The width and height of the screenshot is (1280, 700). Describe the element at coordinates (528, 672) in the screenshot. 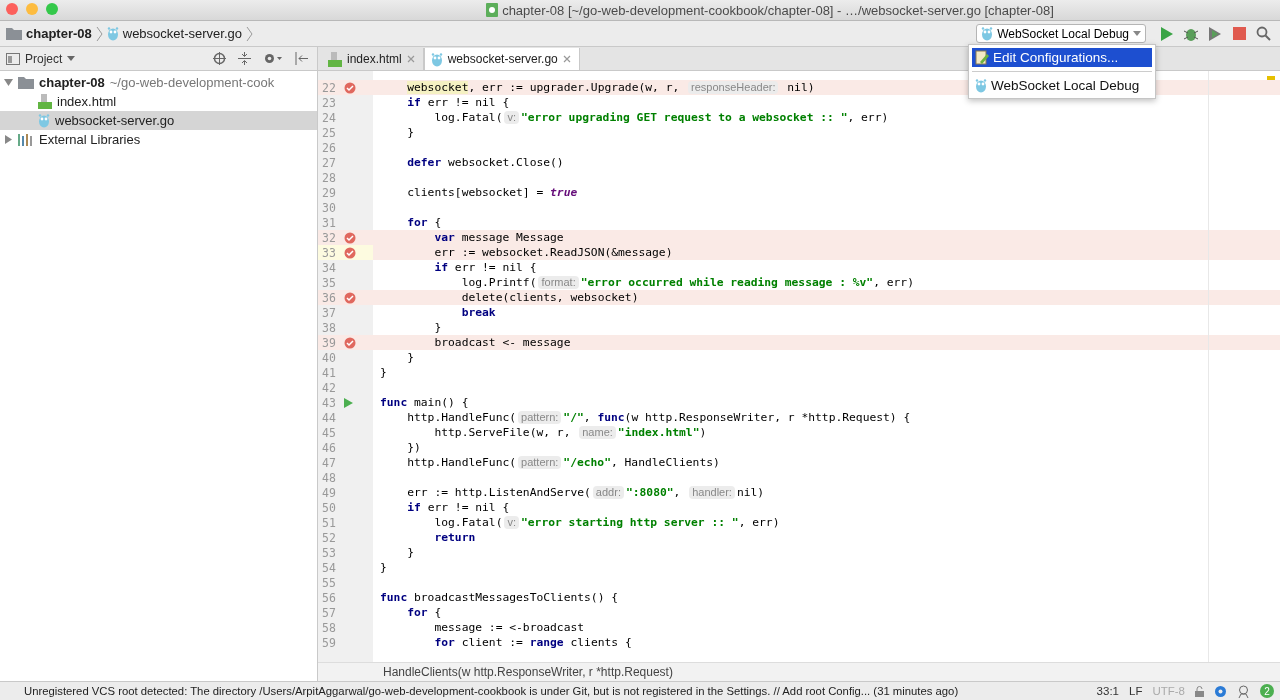

I see `signature-hint: HandleClients(w http.ResponseWriter, r *http.Request)` at that location.